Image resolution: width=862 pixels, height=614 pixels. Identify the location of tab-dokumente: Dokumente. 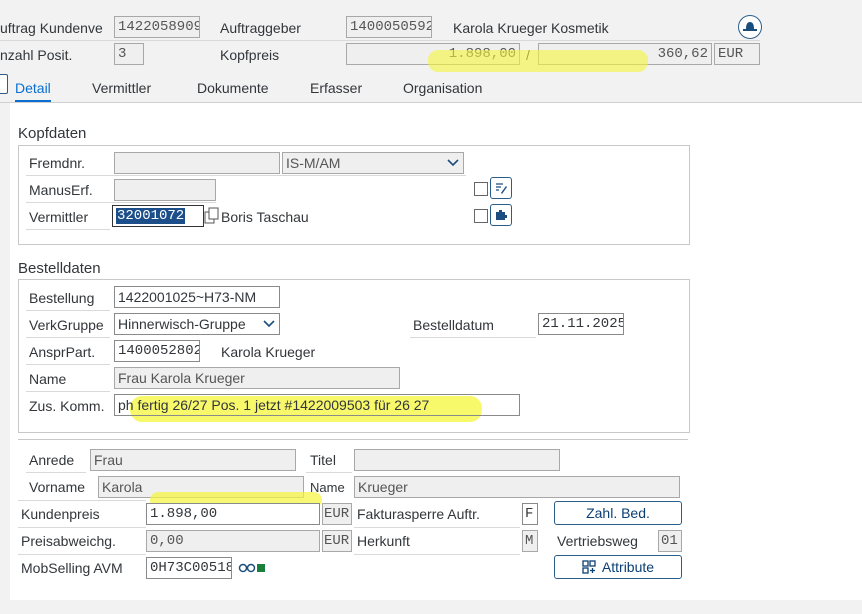
(233, 89).